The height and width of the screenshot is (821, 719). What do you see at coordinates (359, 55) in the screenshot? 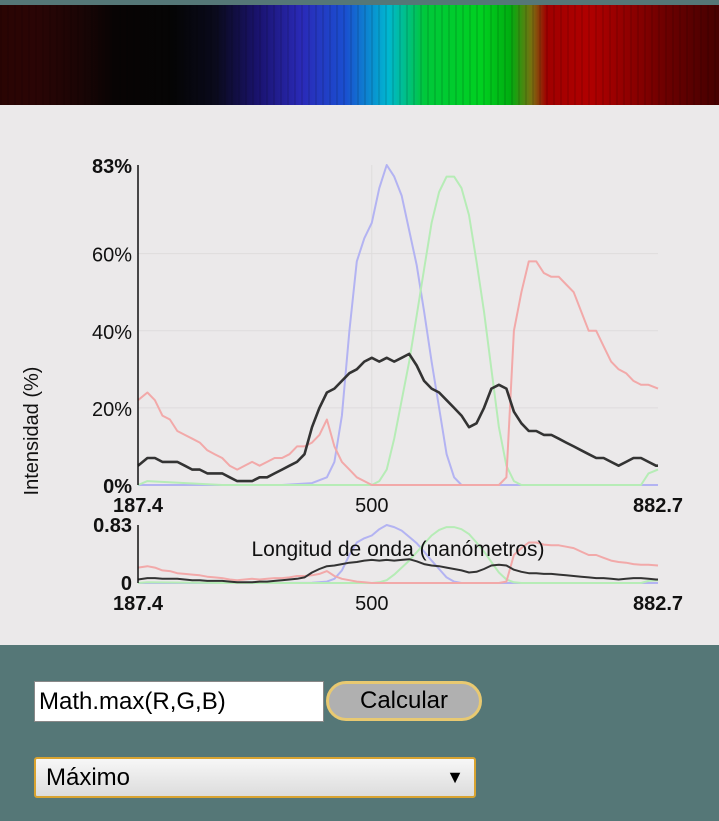
I see `spectrum-image` at bounding box center [359, 55].